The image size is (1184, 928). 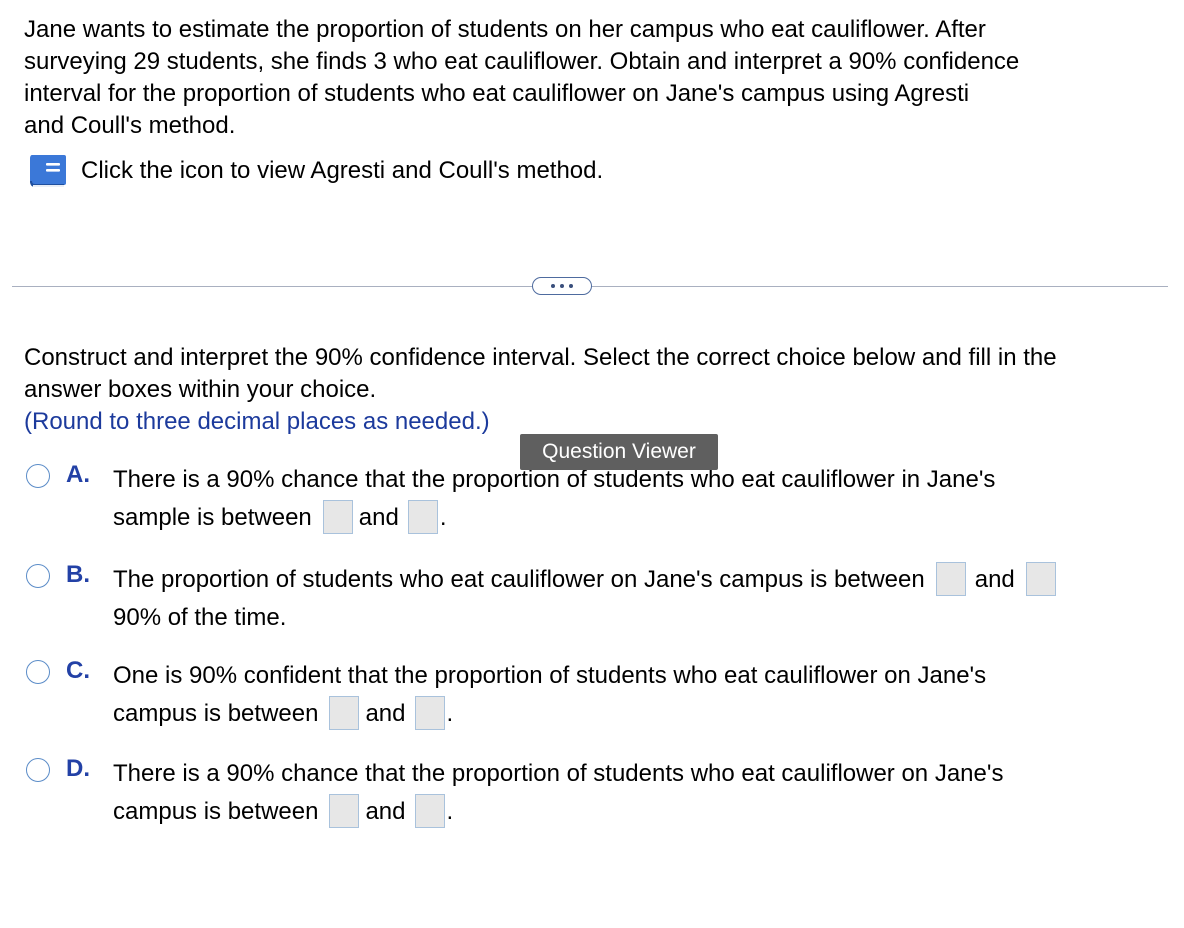 I want to click on expand-button, so click(x=562, y=286).